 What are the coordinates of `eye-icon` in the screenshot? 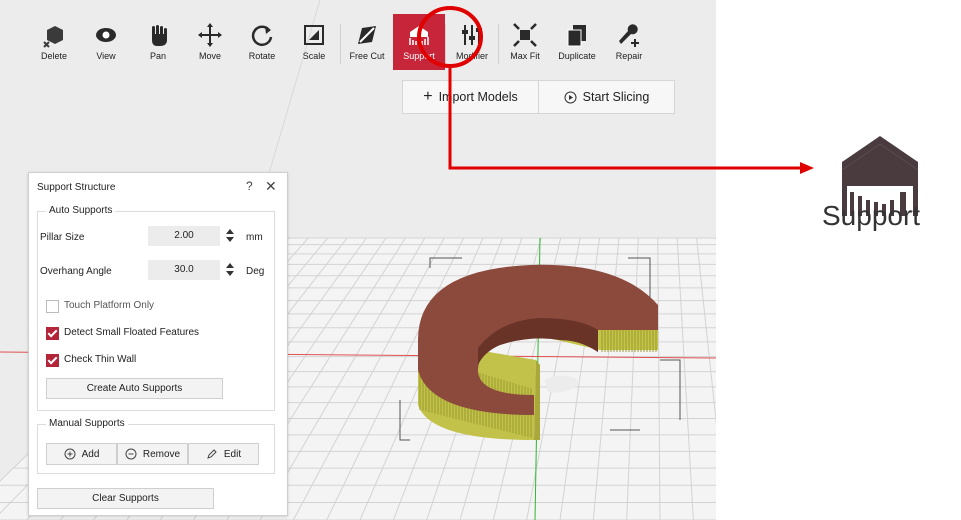 It's located at (106, 35).